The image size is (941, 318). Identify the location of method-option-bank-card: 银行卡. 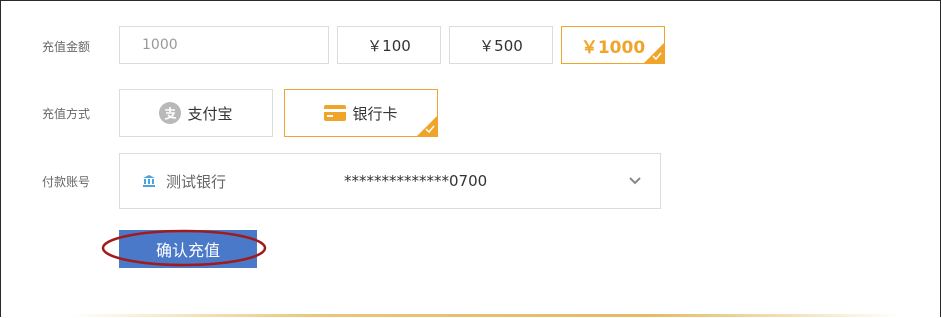
(361, 113).